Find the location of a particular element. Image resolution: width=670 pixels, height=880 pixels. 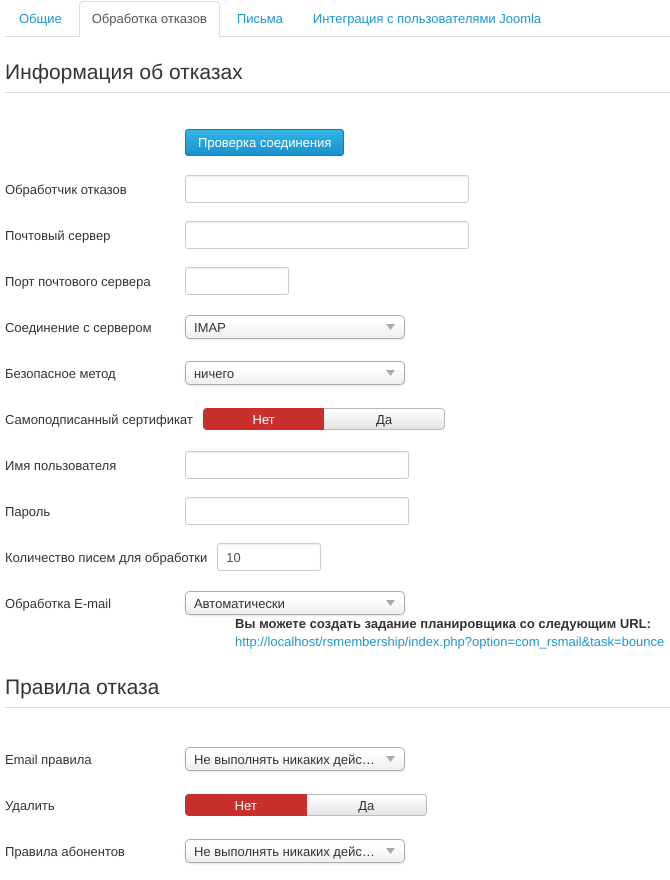

section-heading: Информация об отказах is located at coordinates (124, 73).